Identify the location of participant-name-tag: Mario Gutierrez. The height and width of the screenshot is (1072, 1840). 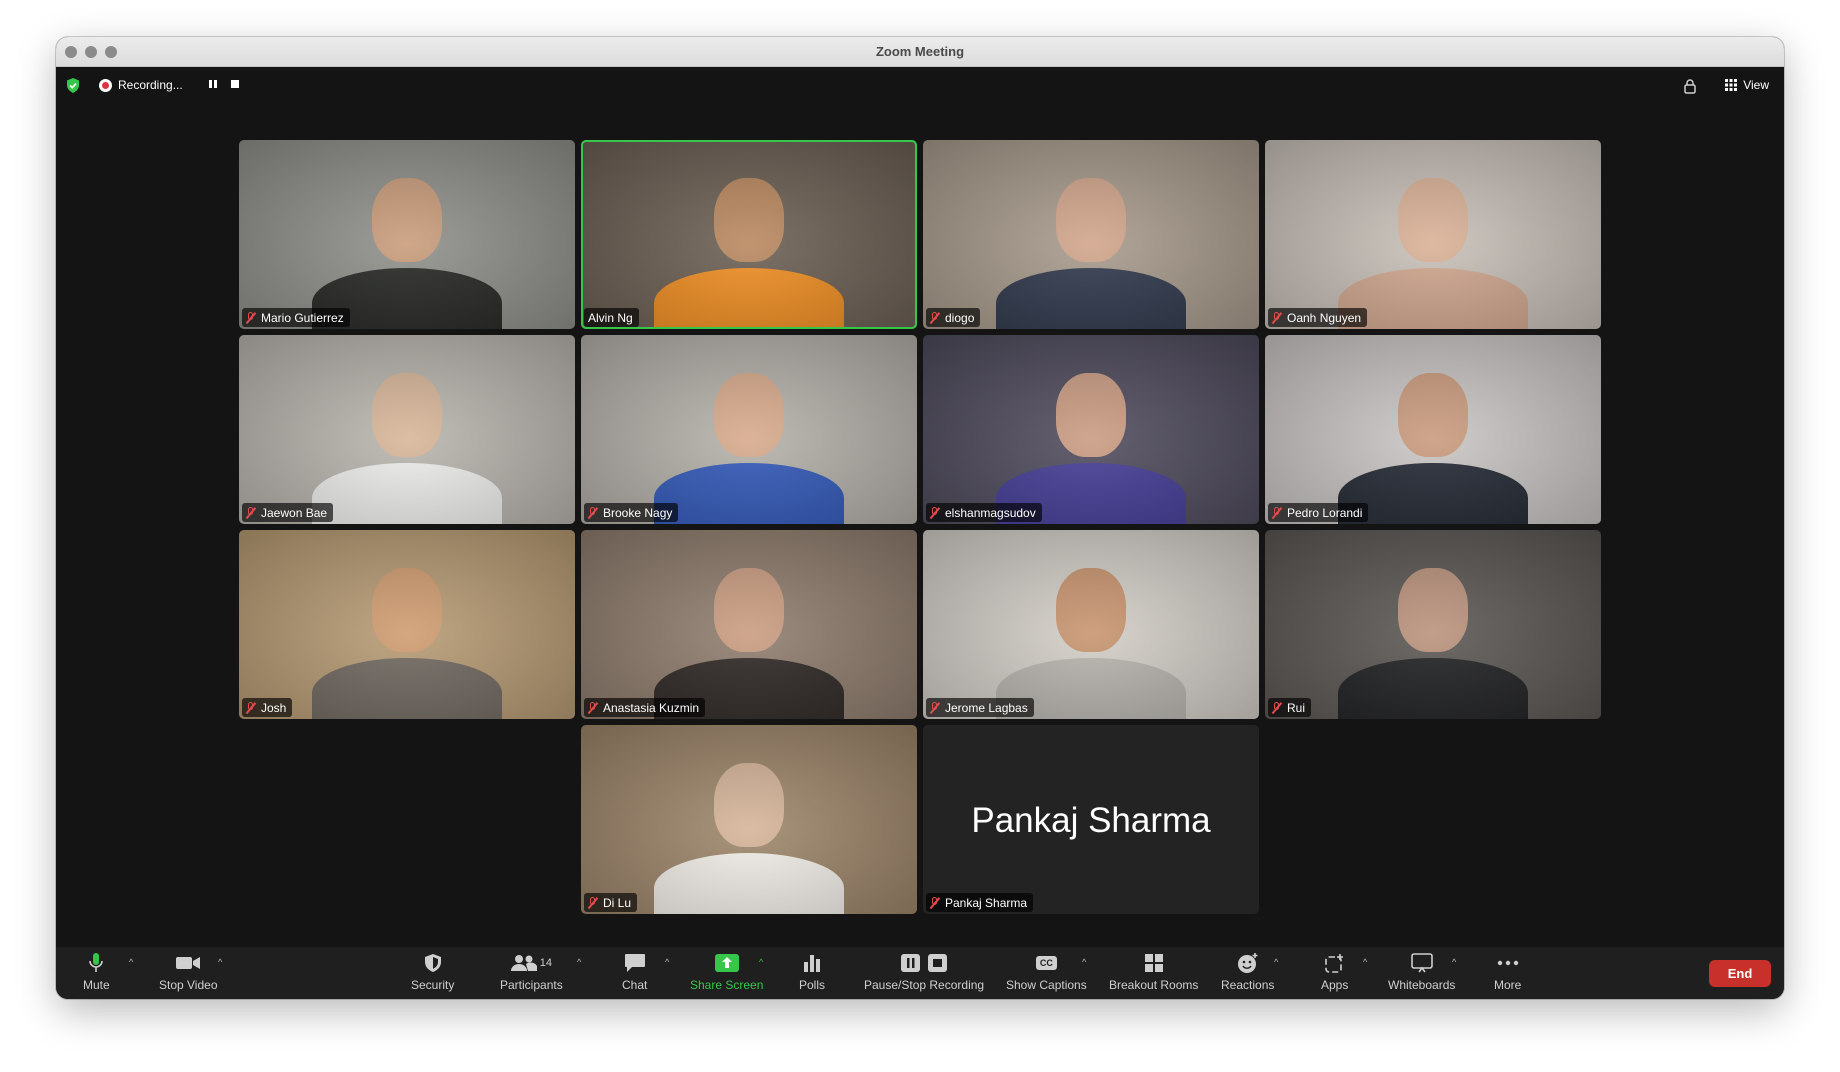
(296, 317).